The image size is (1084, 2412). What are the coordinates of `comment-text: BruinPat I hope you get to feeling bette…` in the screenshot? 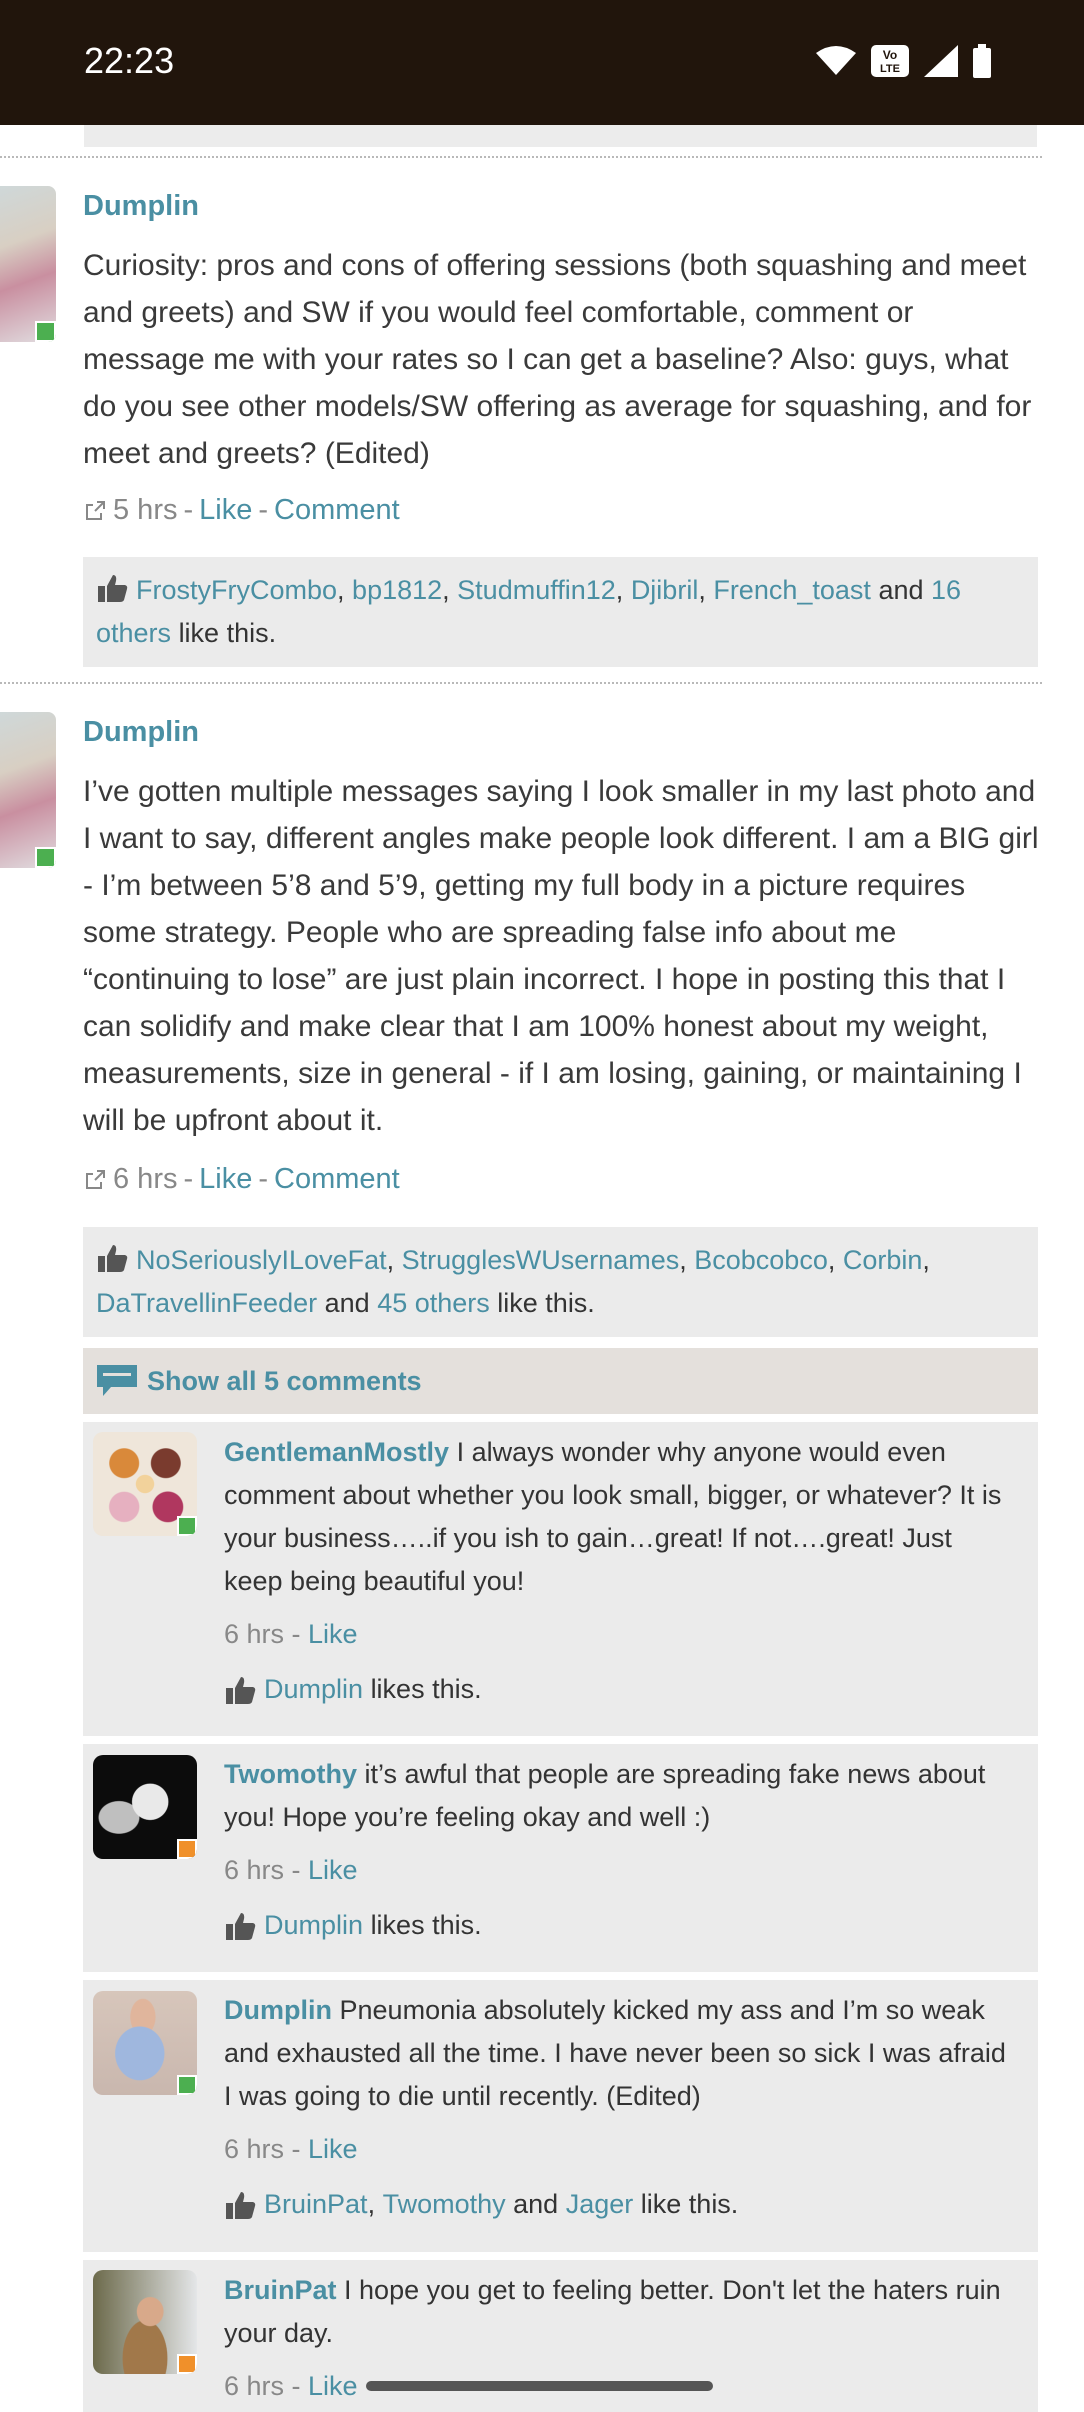 It's located at (619, 2312).